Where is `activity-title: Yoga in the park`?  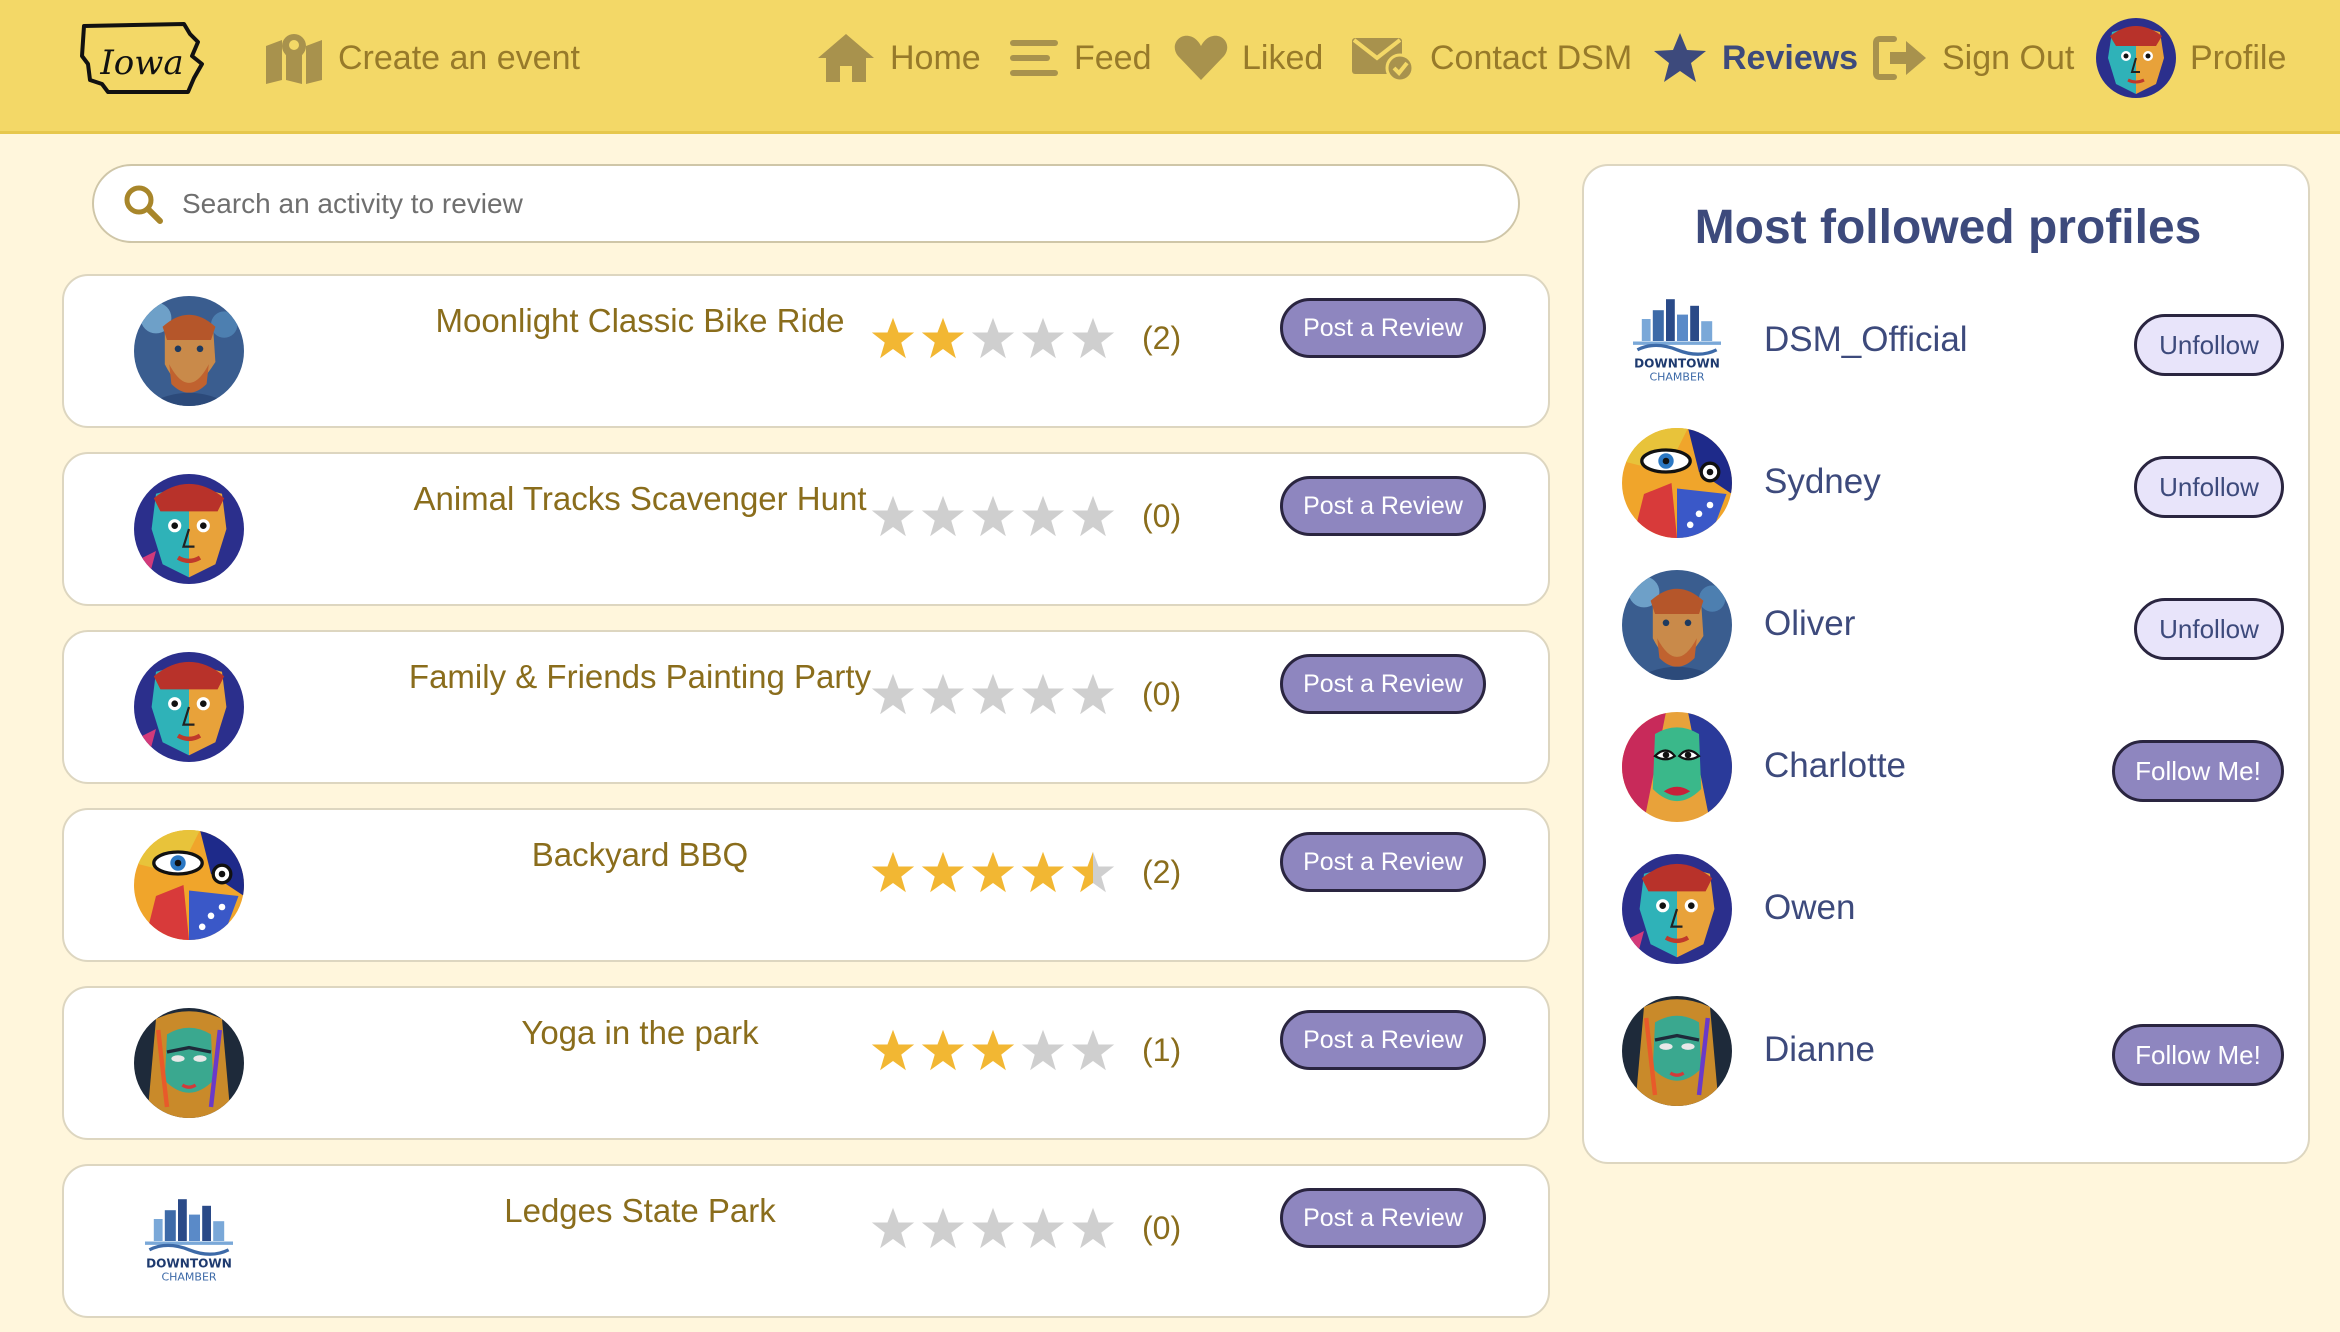 activity-title: Yoga in the park is located at coordinates (640, 1032).